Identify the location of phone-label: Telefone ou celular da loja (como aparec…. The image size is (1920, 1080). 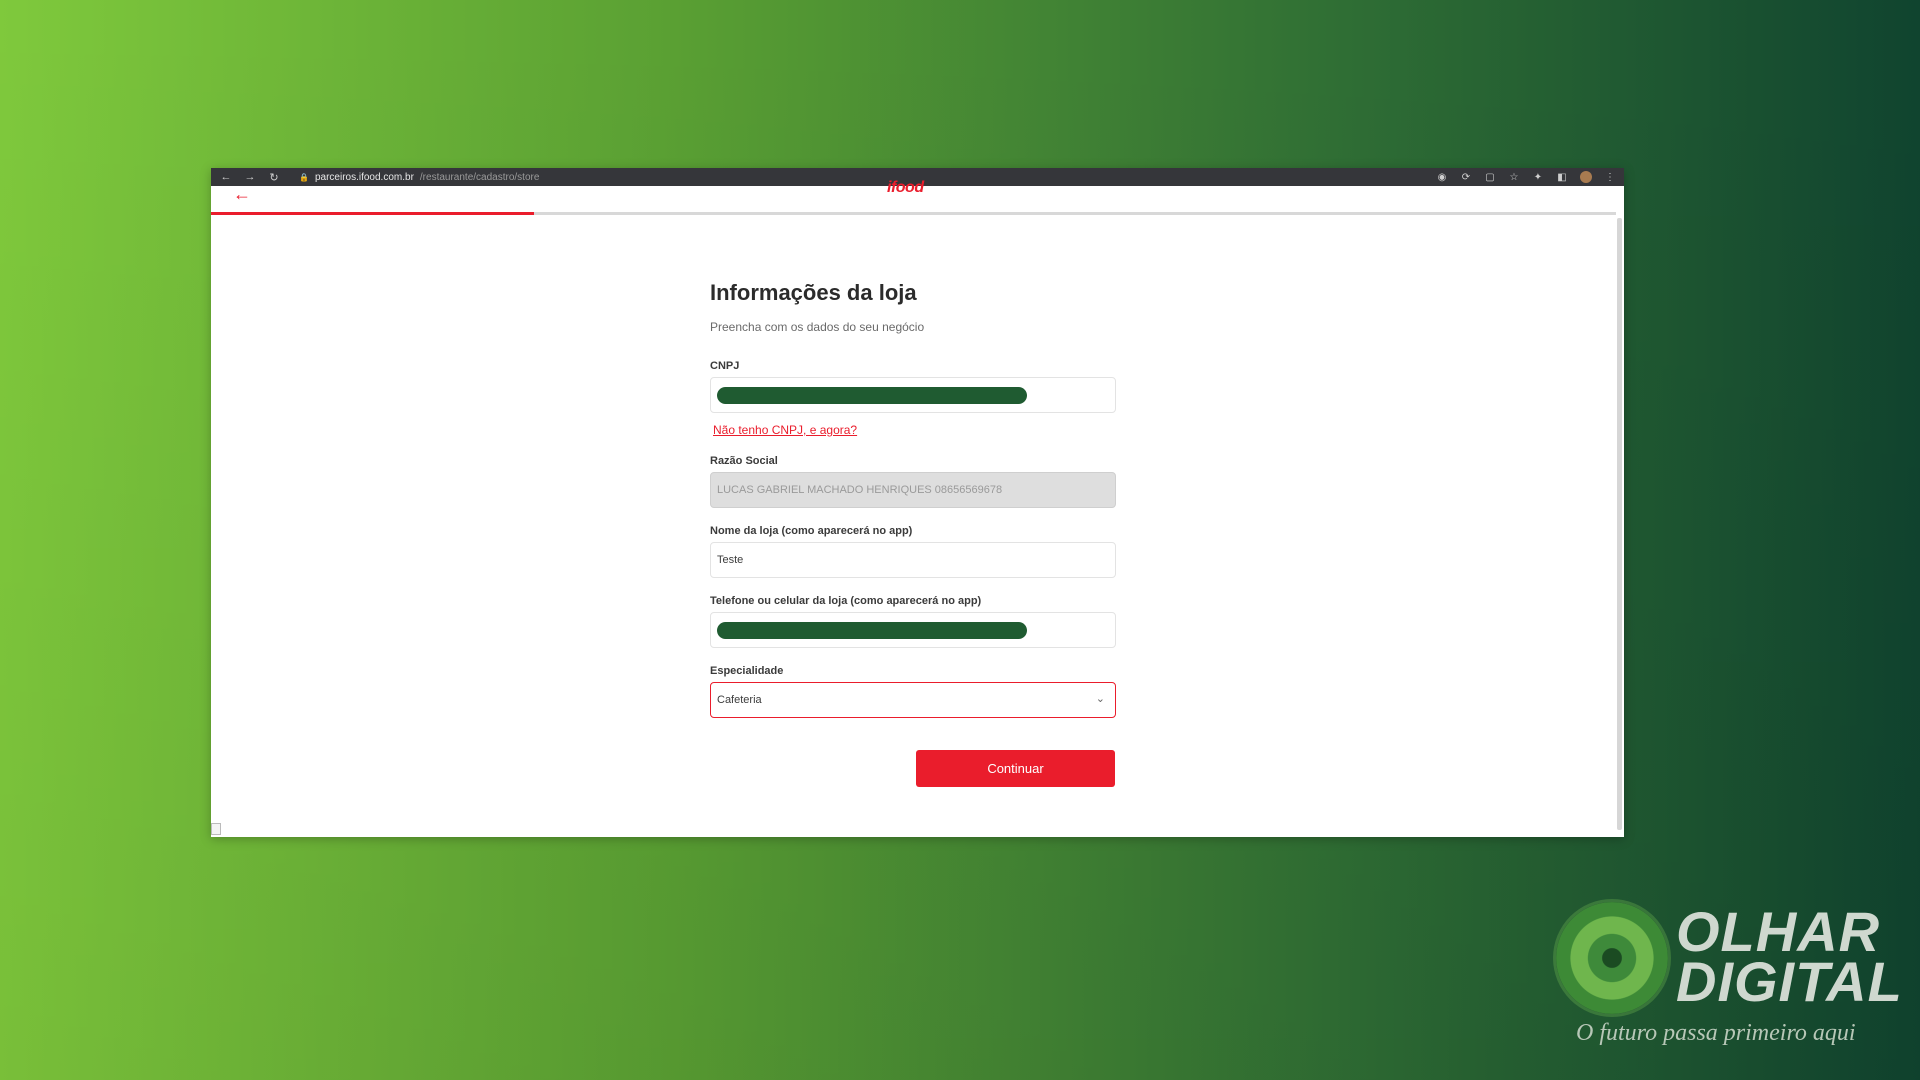
(846, 601).